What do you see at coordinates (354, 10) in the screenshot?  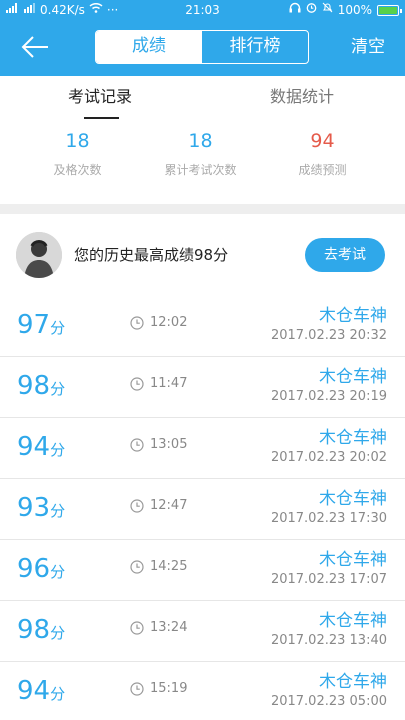 I see `battery-percent: 100%` at bounding box center [354, 10].